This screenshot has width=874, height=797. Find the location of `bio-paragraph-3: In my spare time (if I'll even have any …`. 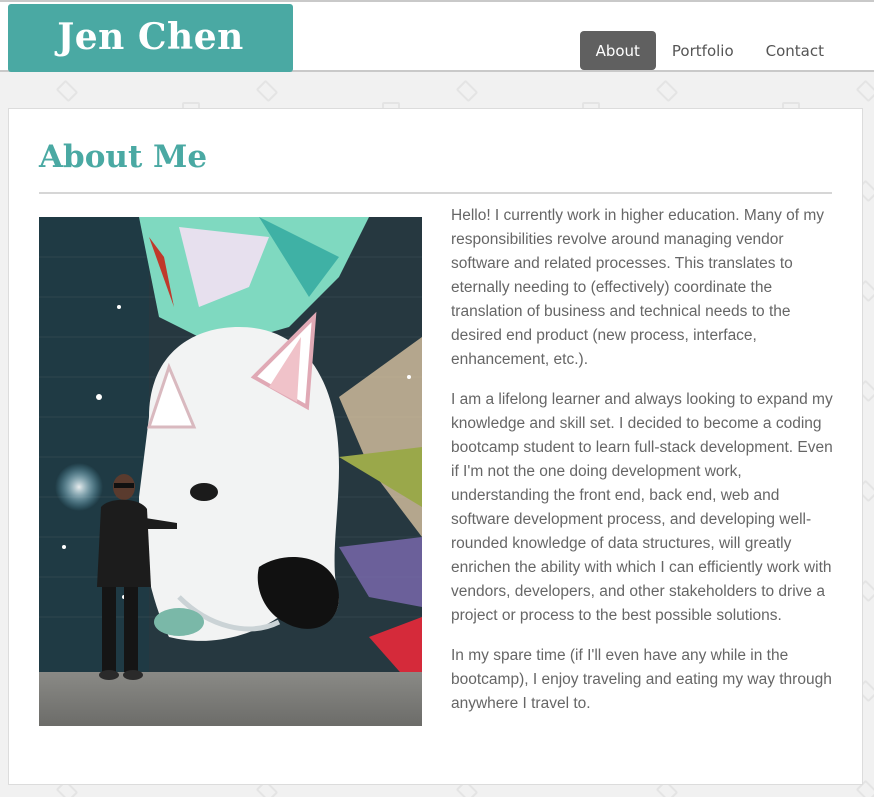

bio-paragraph-3: In my spare time (if I'll even have any … is located at coordinates (641, 679).